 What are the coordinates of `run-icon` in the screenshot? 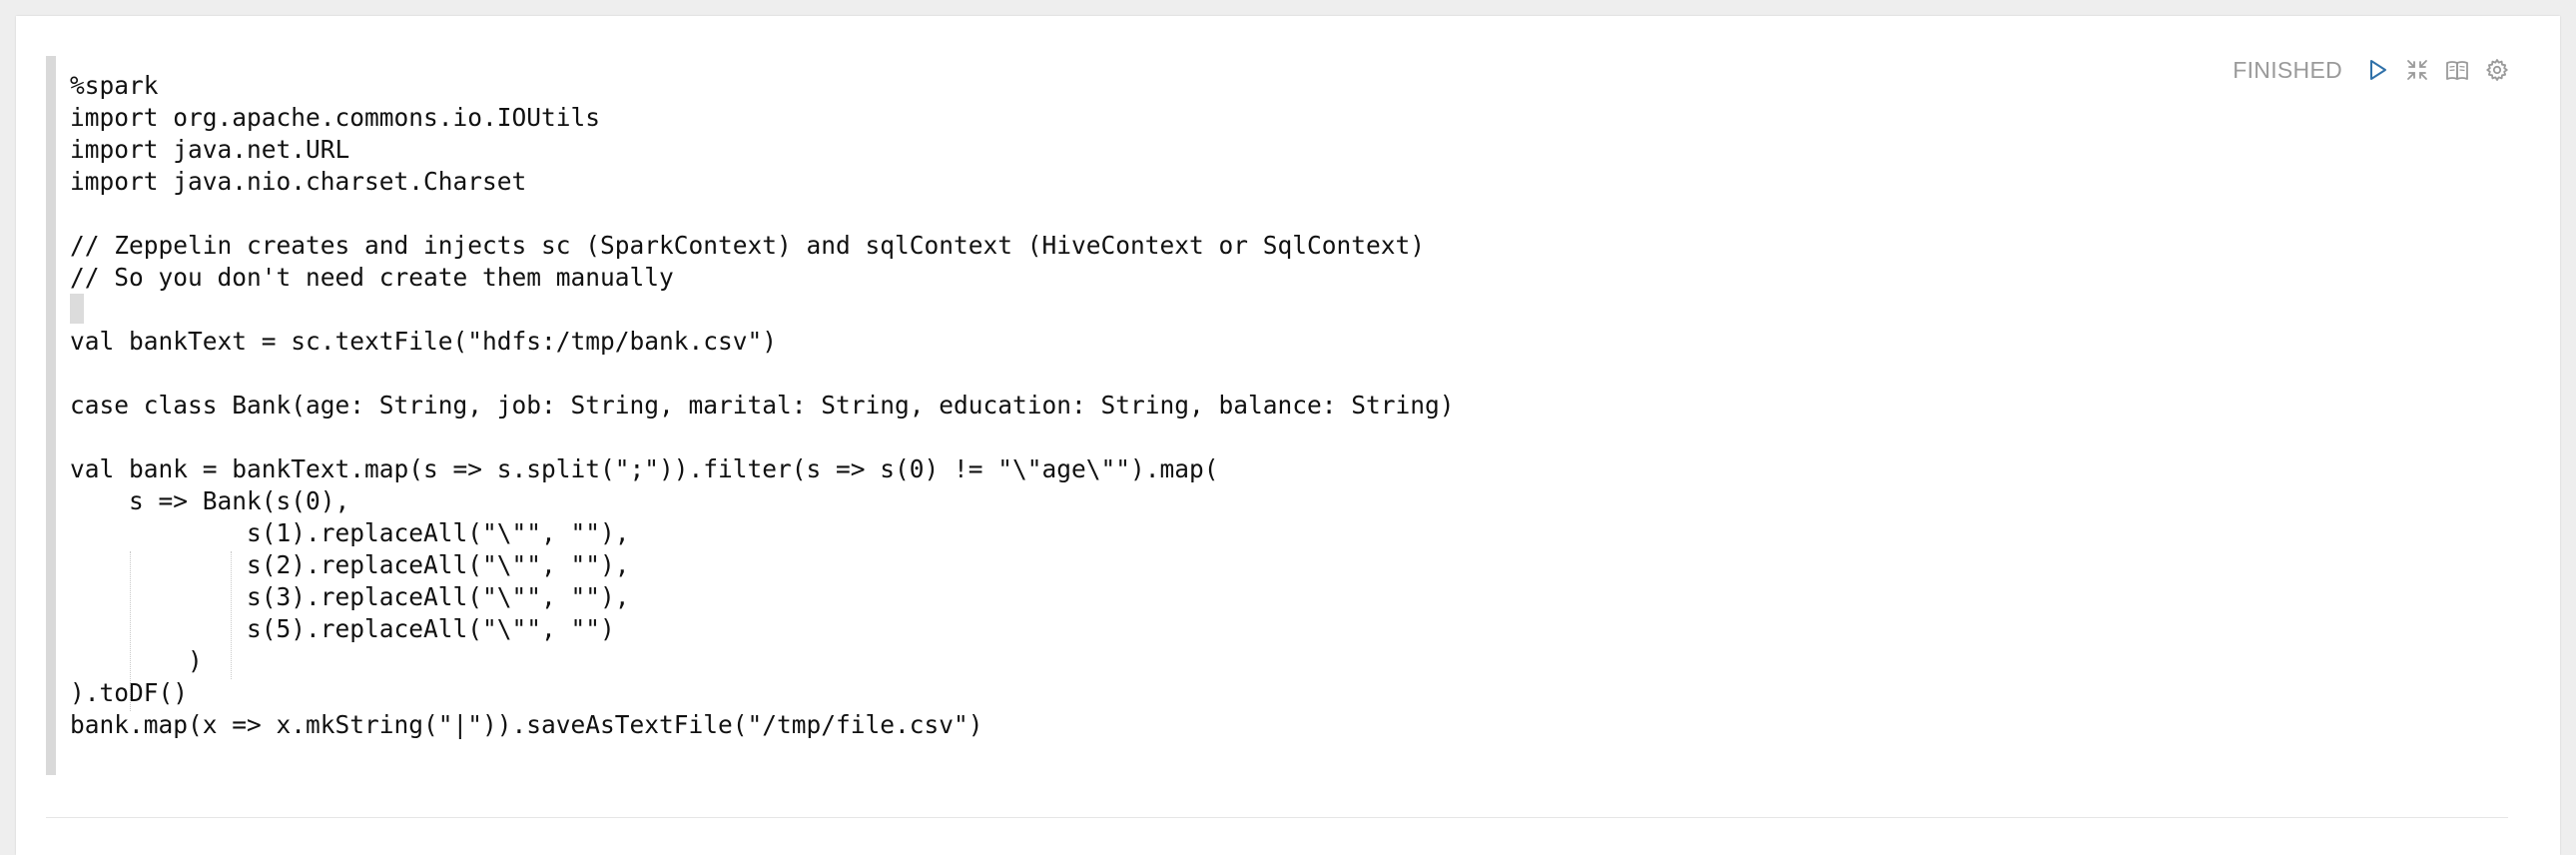 It's located at (2377, 70).